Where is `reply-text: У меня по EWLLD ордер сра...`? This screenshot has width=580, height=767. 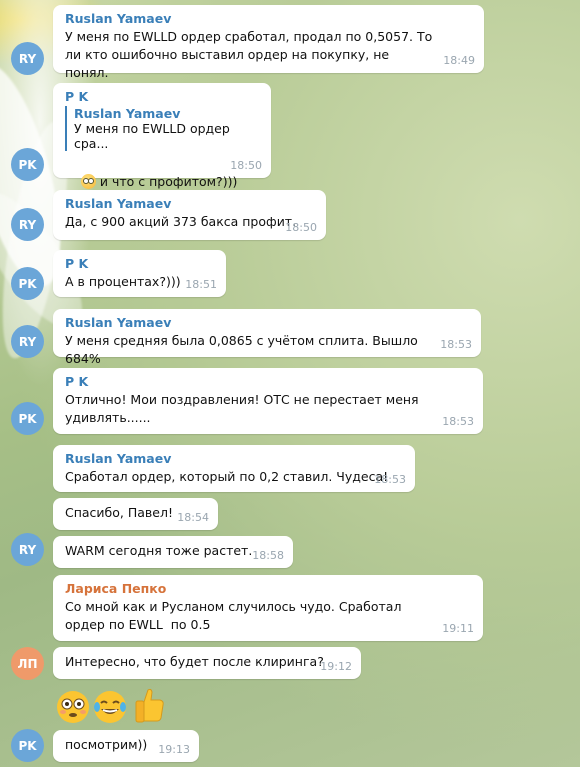 reply-text: У меня по EWLLD ордер сра... is located at coordinates (152, 136).